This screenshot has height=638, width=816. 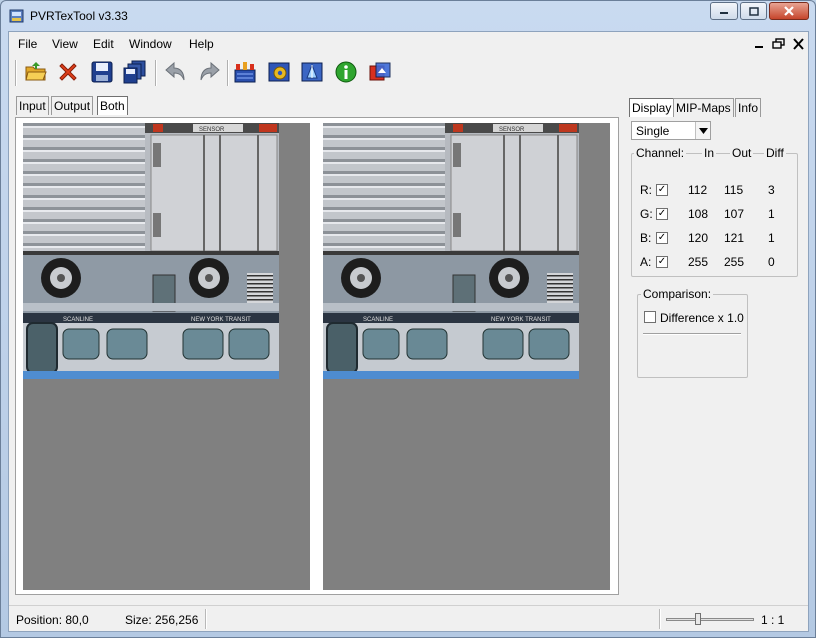 I want to click on channel-b-checkbox: ✓, so click(x=662, y=238).